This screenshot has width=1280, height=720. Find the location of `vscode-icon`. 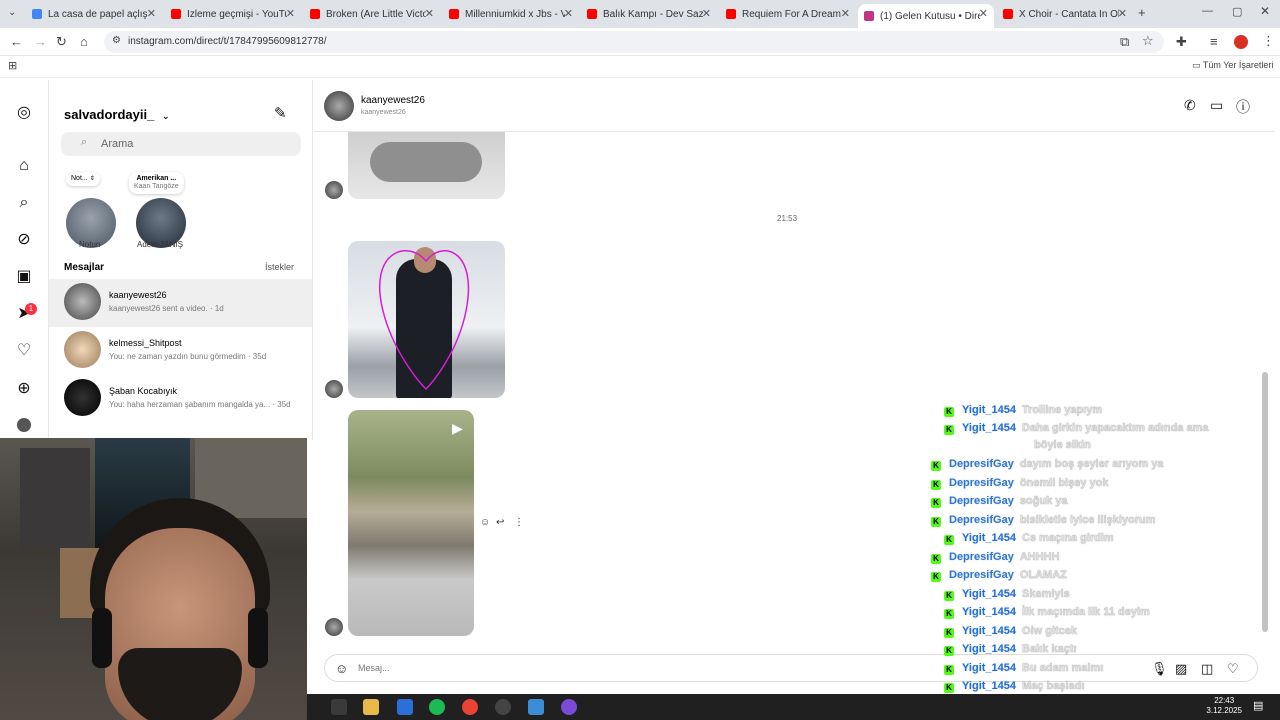

vscode-icon is located at coordinates (405, 707).